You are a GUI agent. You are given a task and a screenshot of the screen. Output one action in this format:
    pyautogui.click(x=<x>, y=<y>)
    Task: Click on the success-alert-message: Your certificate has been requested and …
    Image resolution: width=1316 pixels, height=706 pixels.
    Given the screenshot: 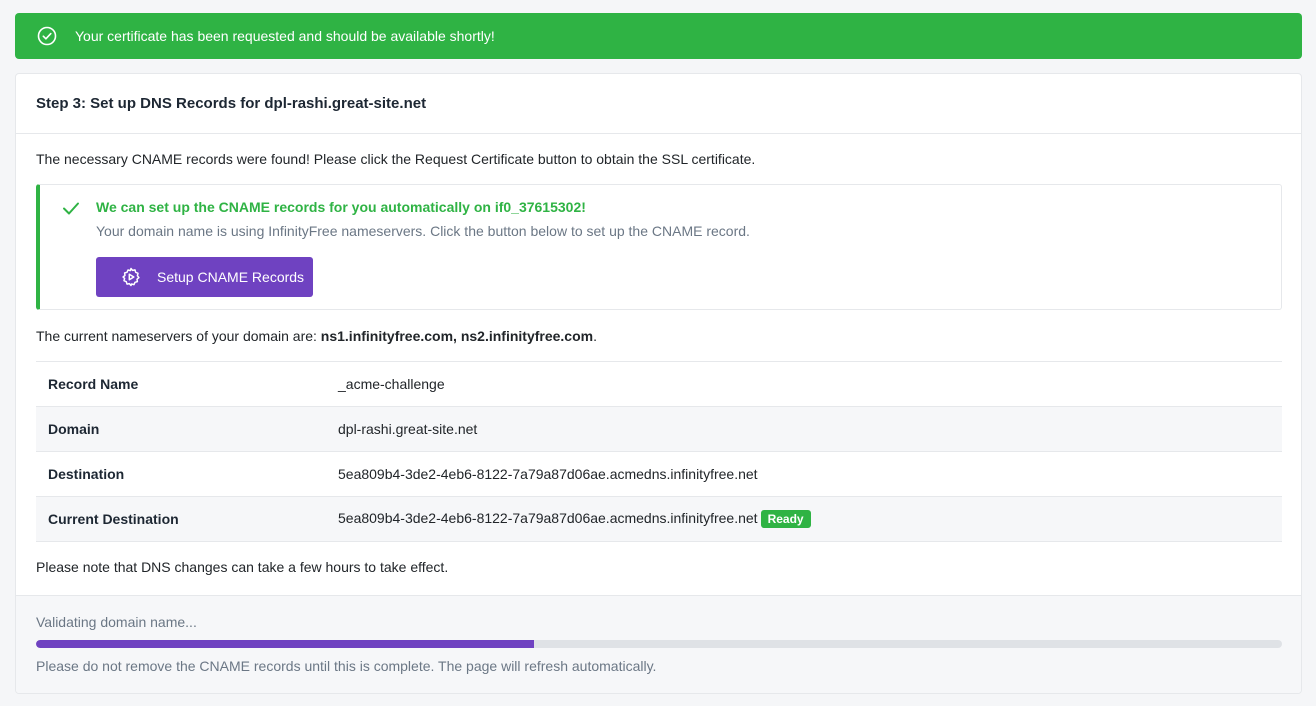 What is the action you would take?
    pyautogui.click(x=285, y=36)
    